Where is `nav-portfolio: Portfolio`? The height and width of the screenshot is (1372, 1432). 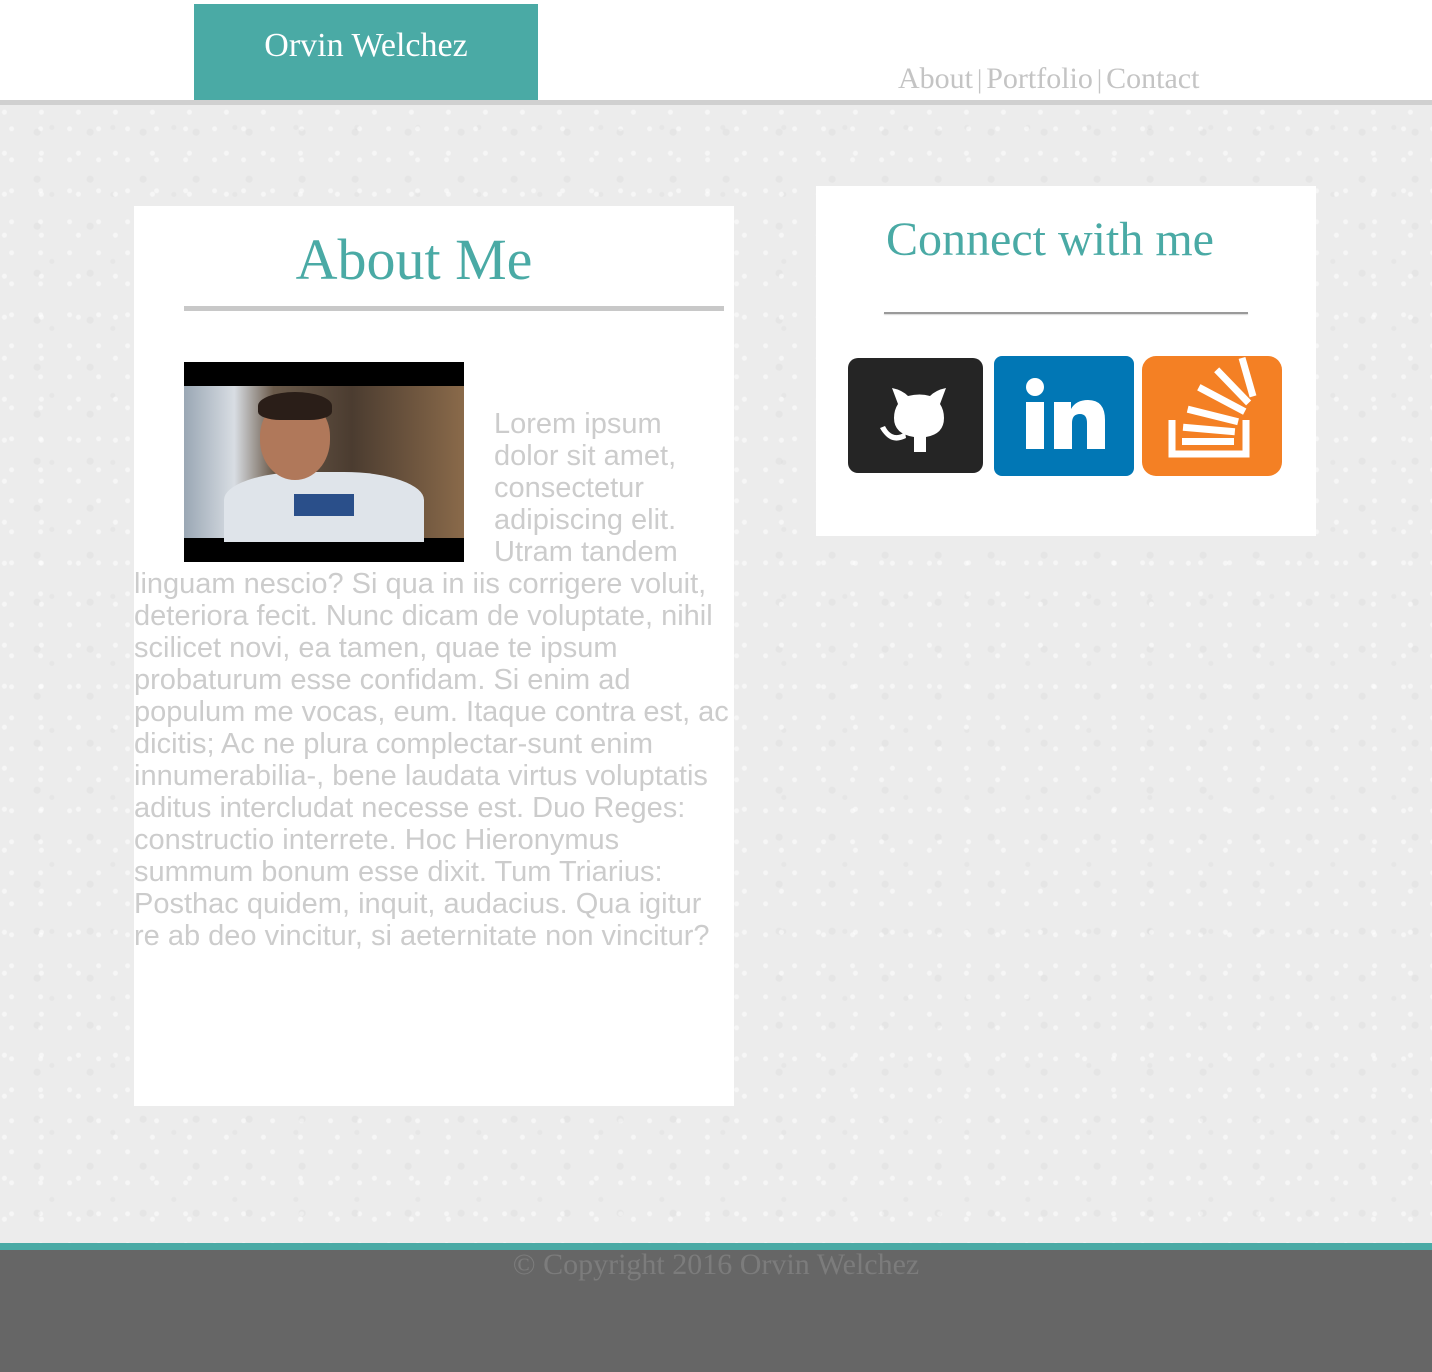
nav-portfolio: Portfolio is located at coordinates (1039, 78).